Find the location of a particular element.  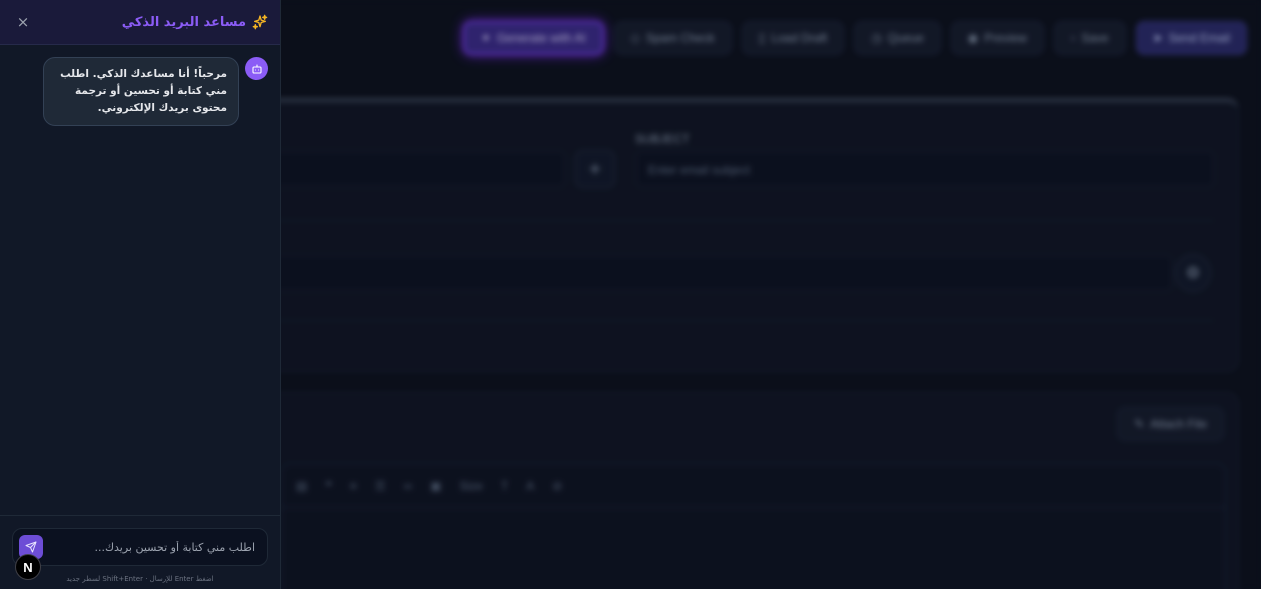

template-select is located at coordinates (717, 273).